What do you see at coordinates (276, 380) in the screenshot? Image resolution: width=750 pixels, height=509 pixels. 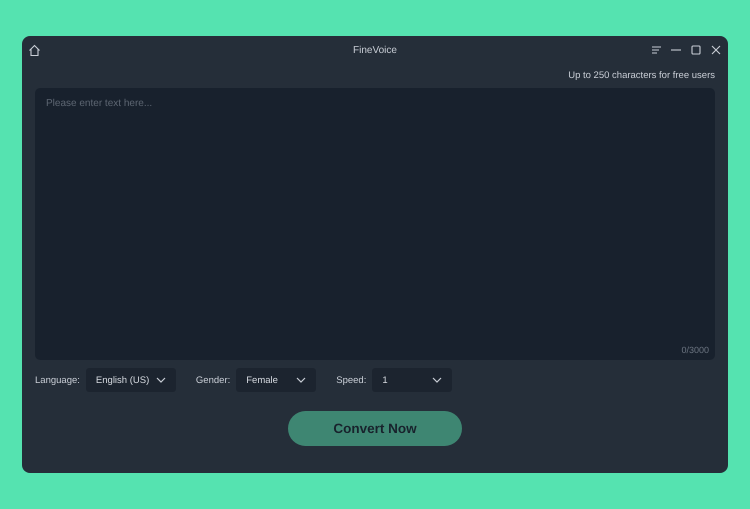 I see `dropdown: Female` at bounding box center [276, 380].